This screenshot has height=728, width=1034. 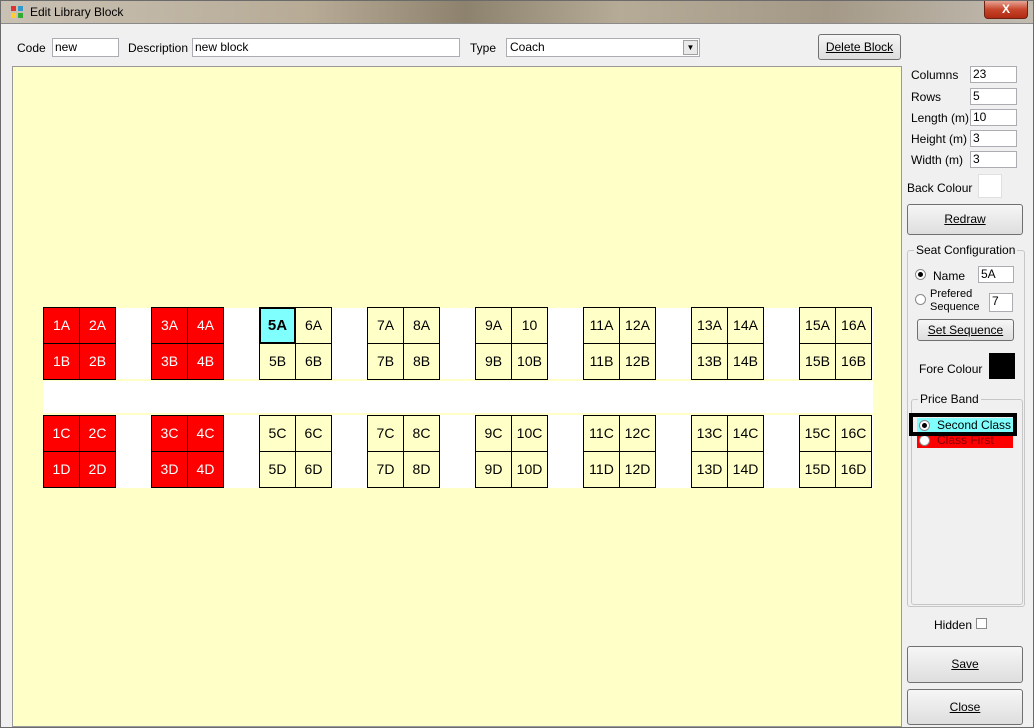 What do you see at coordinates (817, 469) in the screenshot?
I see `seat-15d: 15D` at bounding box center [817, 469].